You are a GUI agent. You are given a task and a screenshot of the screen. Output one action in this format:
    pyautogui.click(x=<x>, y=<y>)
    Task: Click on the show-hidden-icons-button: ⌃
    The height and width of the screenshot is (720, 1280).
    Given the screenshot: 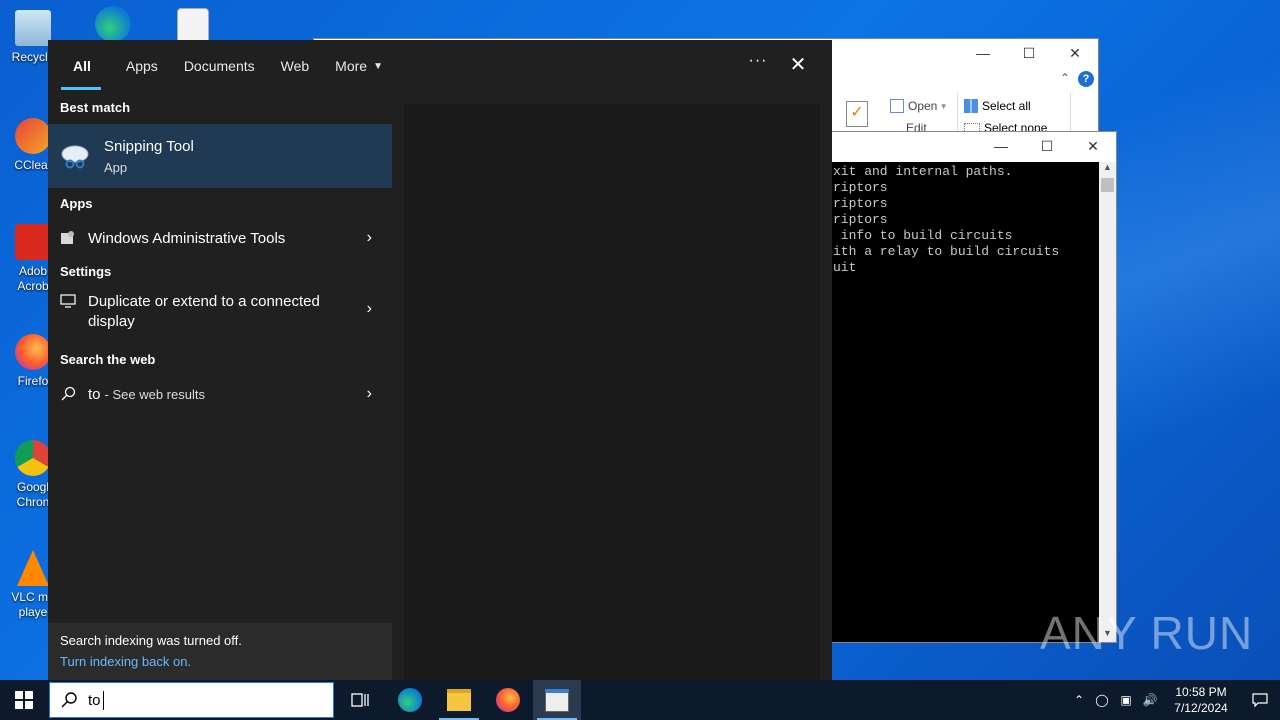 What is the action you would take?
    pyautogui.click(x=1079, y=700)
    